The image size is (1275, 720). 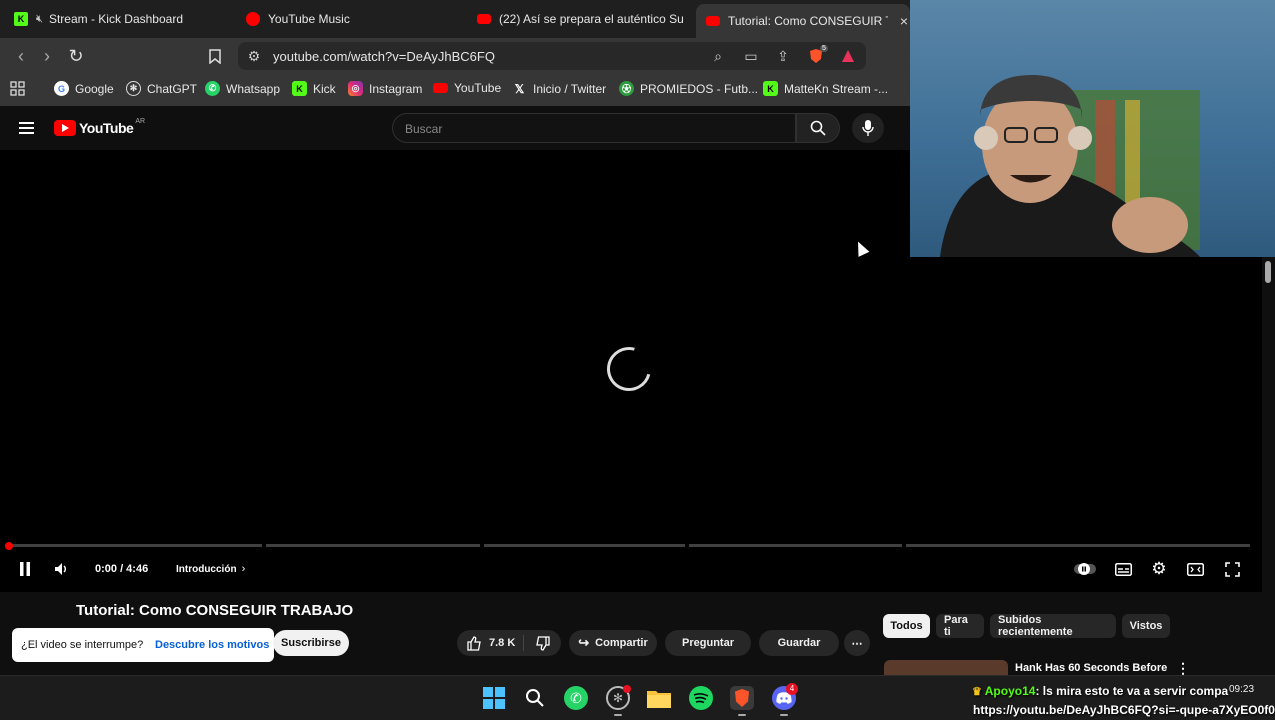 What do you see at coordinates (242, 88) in the screenshot?
I see `bookmark-whatsapp: ✆ Whatsapp` at bounding box center [242, 88].